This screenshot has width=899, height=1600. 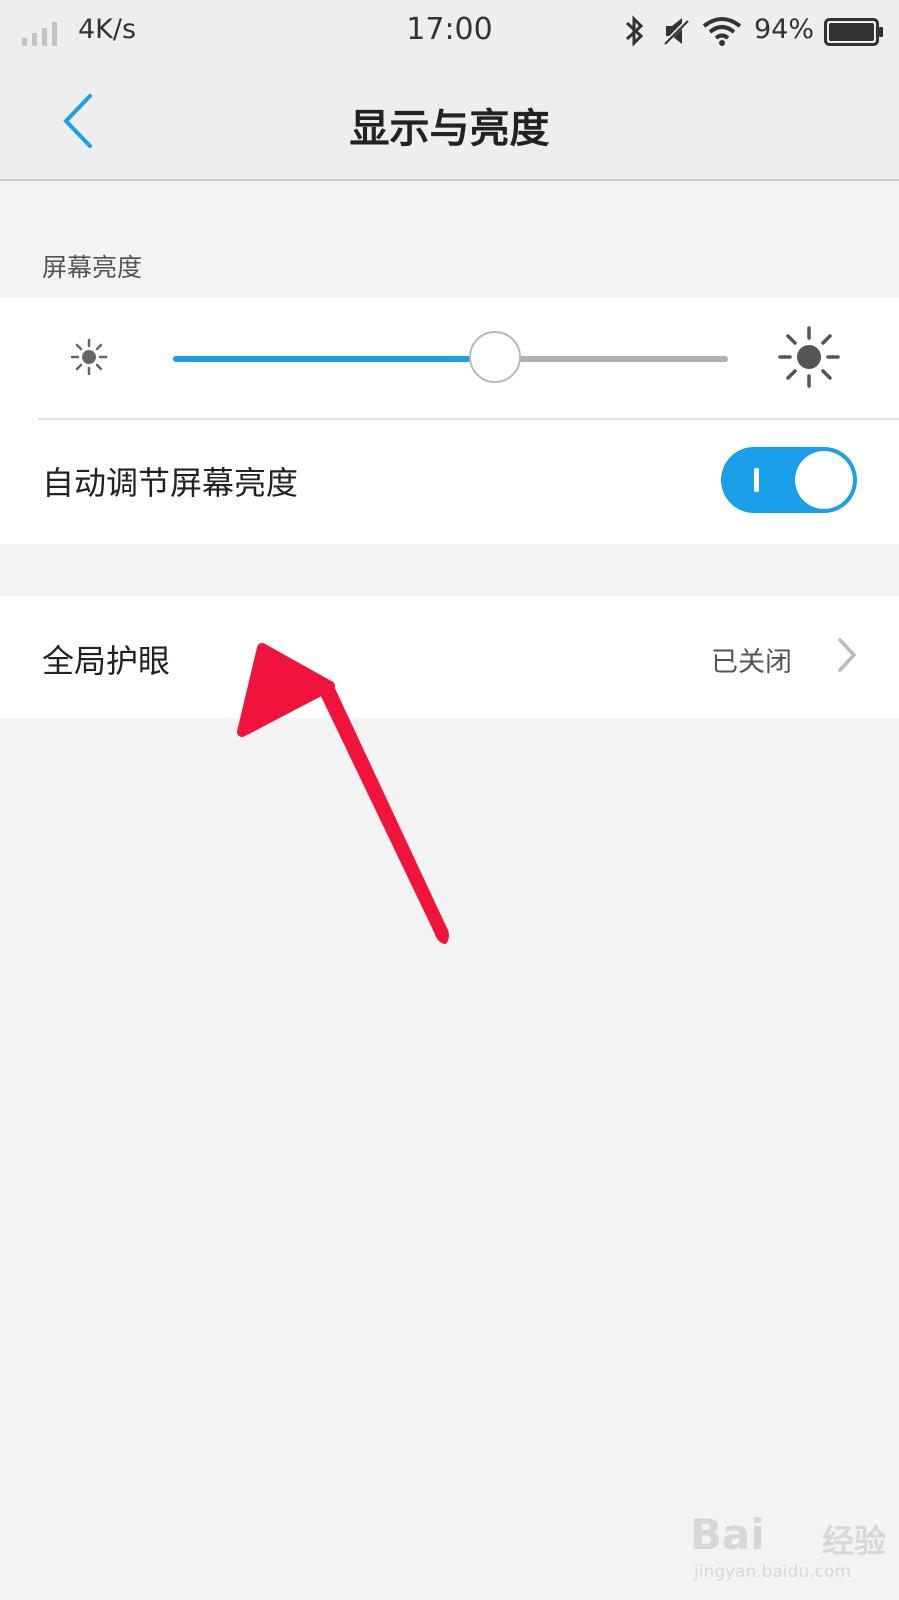 What do you see at coordinates (449, 482) in the screenshot?
I see `auto-brightness-row: 自动调节屏幕亮度` at bounding box center [449, 482].